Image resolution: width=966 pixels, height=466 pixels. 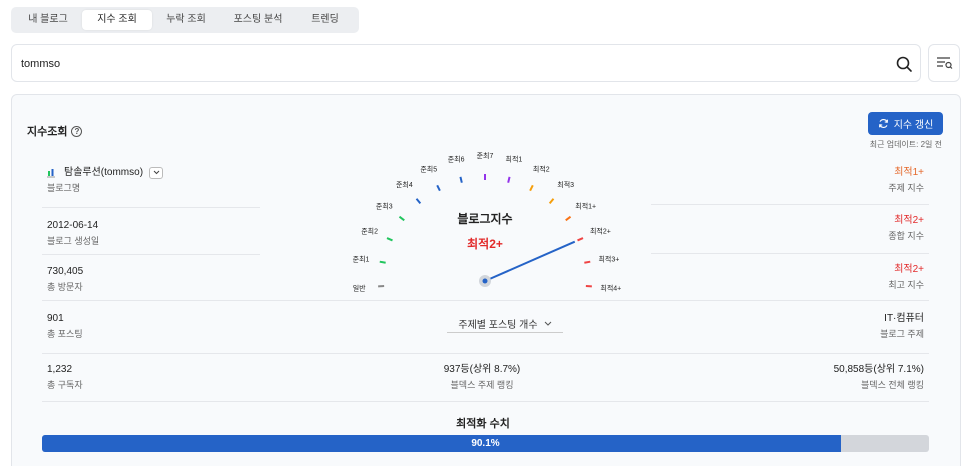 I want to click on category-row: IT·컴퓨터 블로그 주제, so click(x=784, y=326).